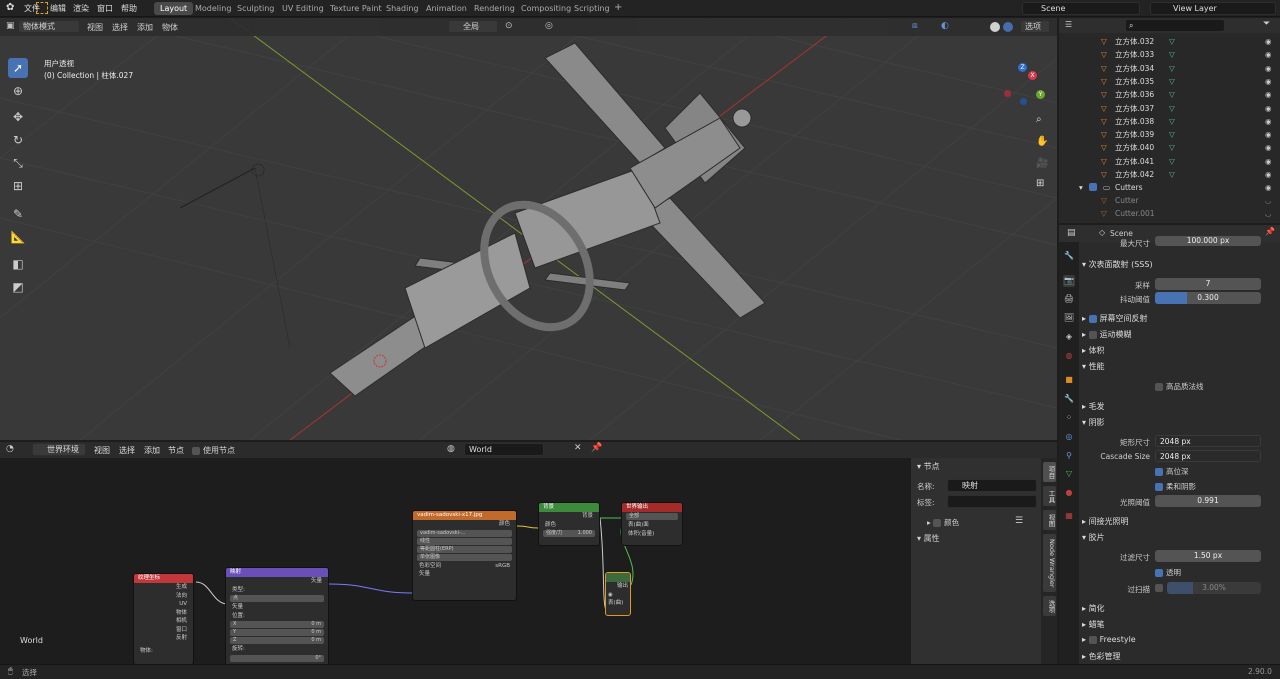  I want to click on source-dropdown: 单张图像, so click(464, 557).